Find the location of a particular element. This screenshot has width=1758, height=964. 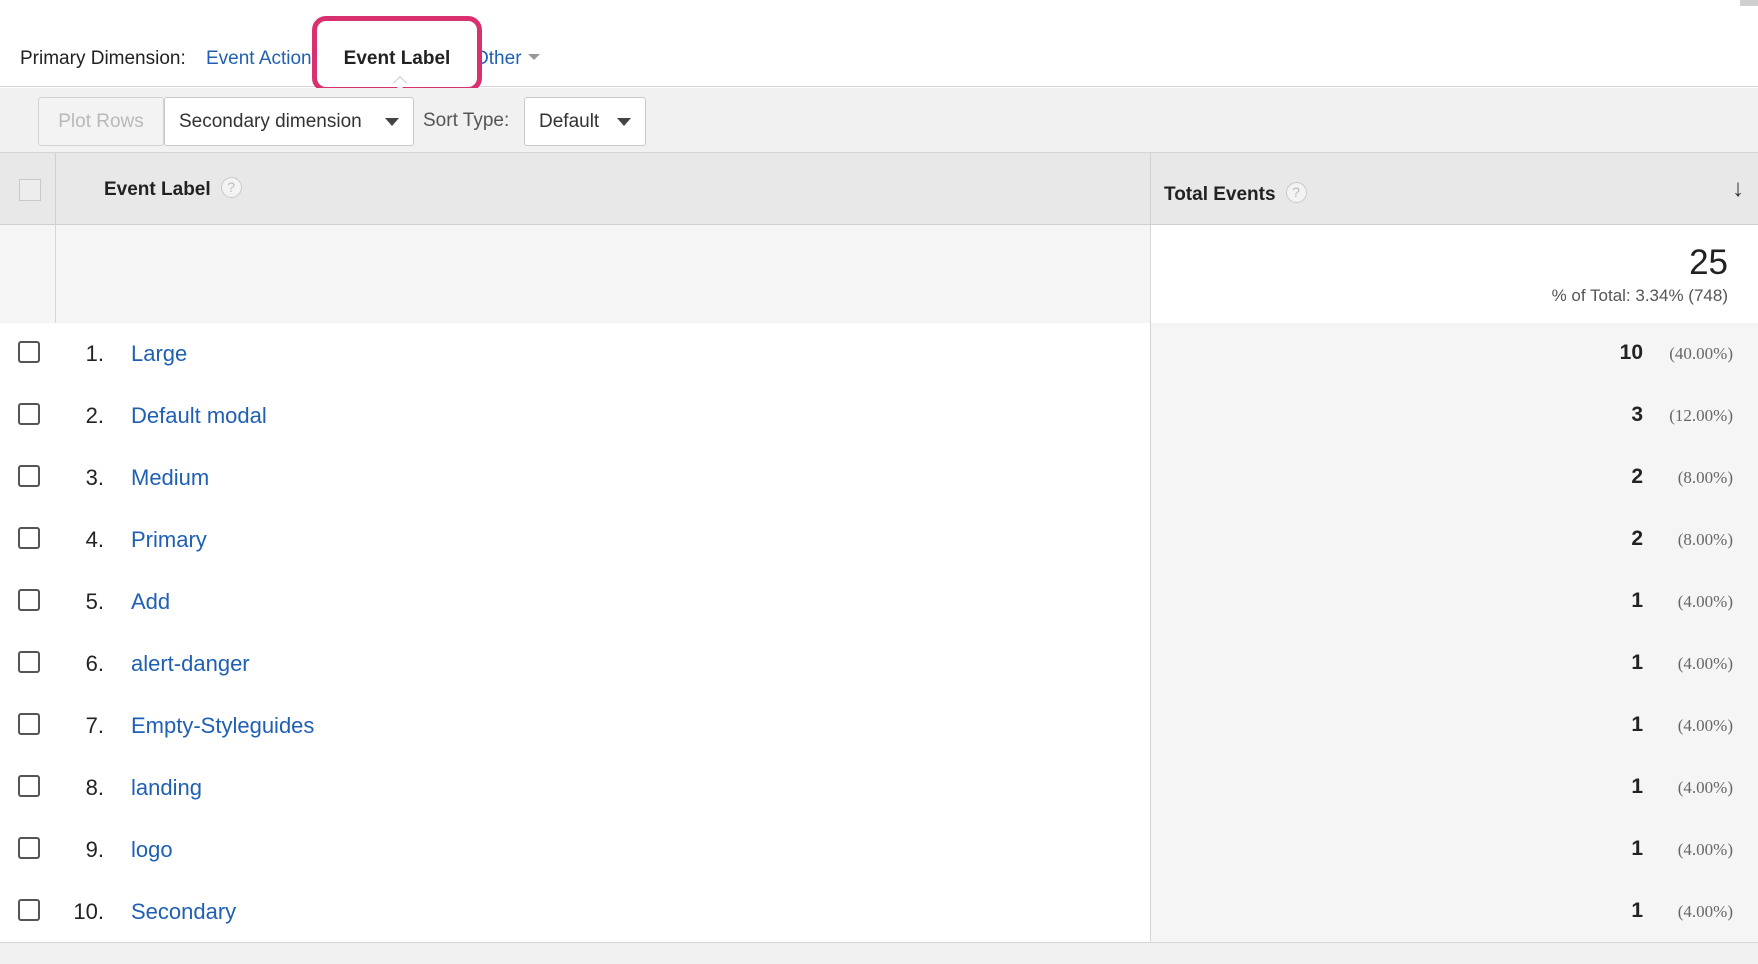

column-header-event-label: Event Label? is located at coordinates (173, 189).